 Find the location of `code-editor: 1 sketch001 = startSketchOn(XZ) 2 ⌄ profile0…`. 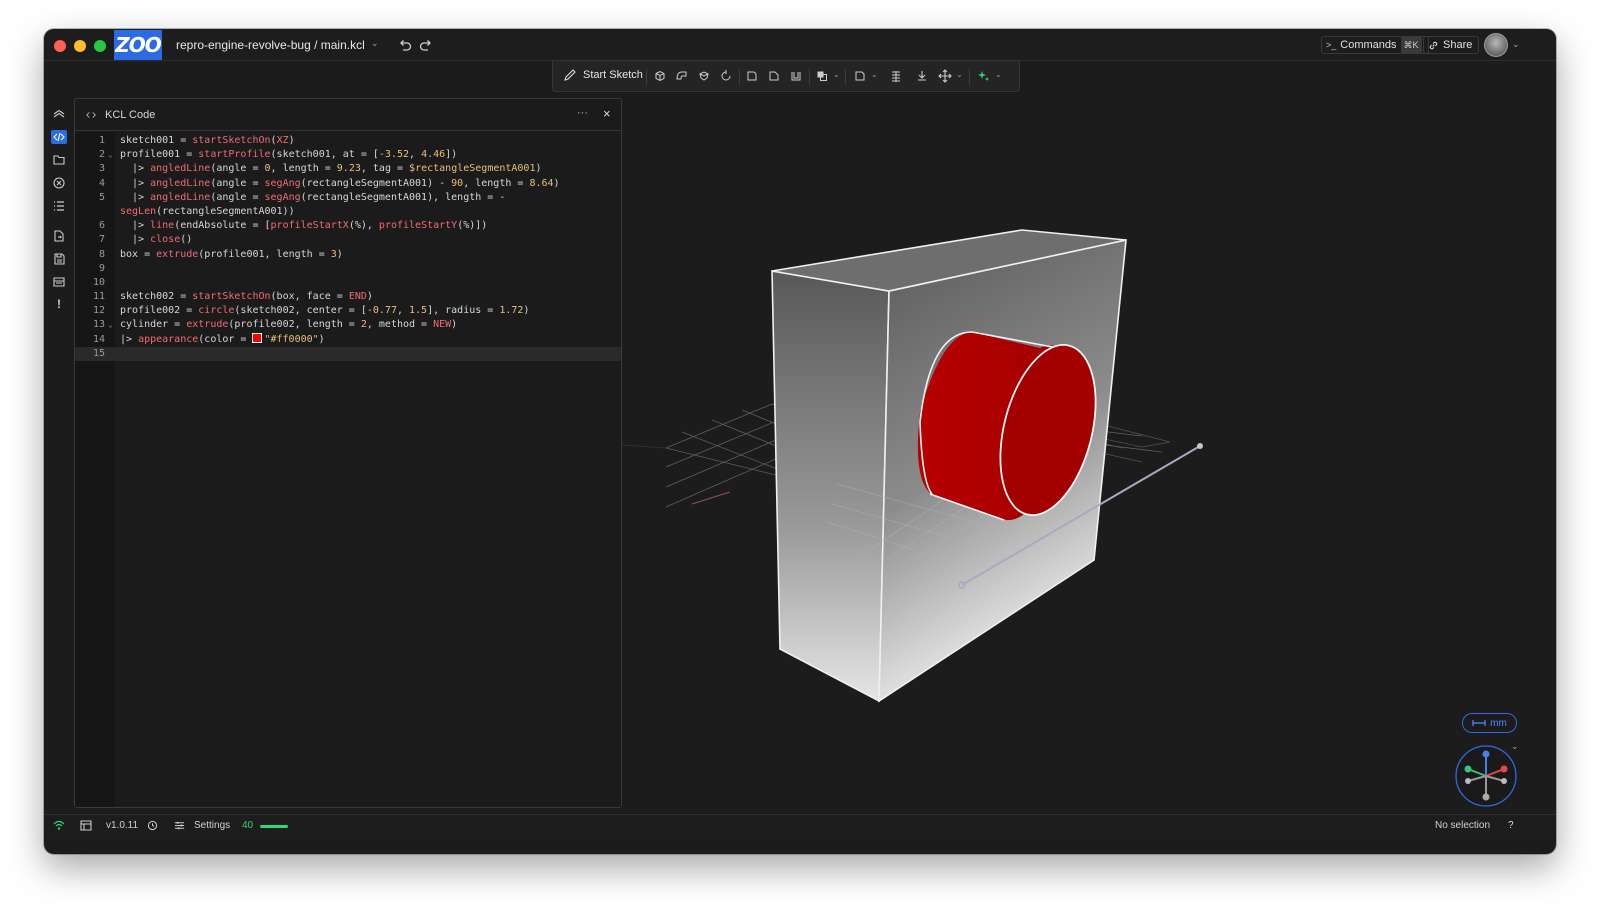

code-editor: 1 sketch001 = startSketchOn(XZ) 2 ⌄ profile0… is located at coordinates (348, 247).